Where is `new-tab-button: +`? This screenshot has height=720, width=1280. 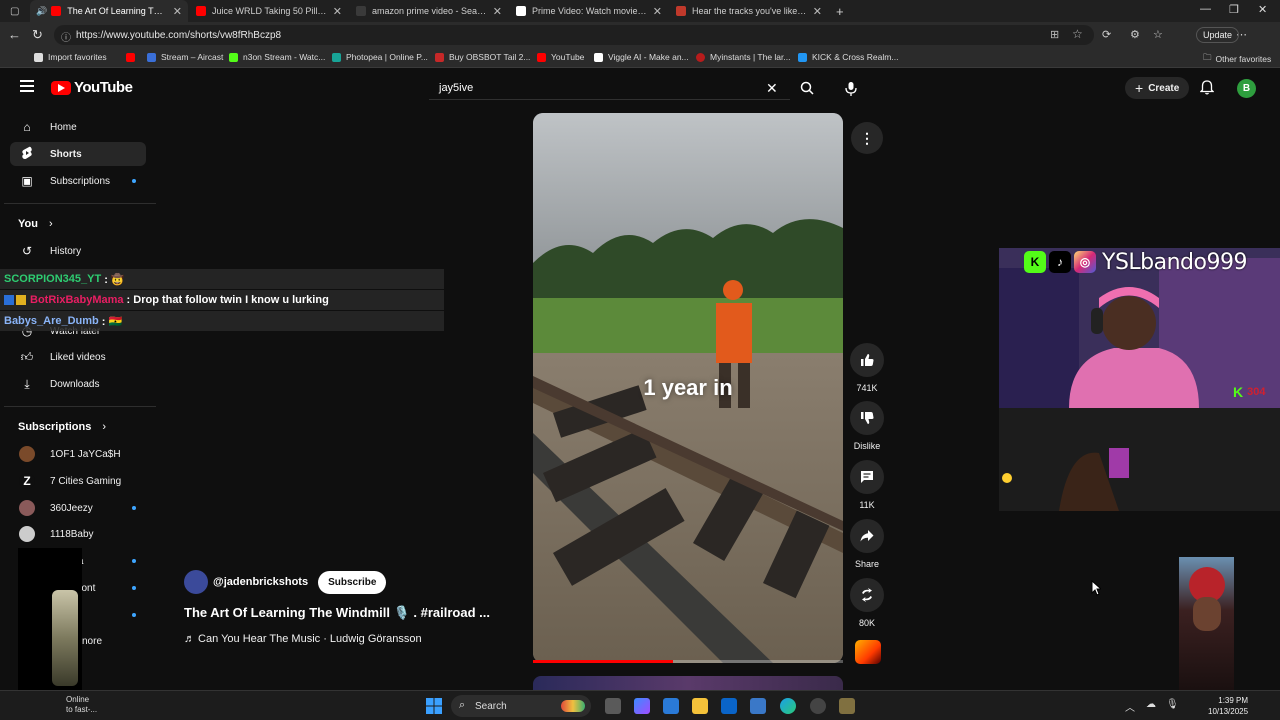 new-tab-button: + is located at coordinates (840, 11).